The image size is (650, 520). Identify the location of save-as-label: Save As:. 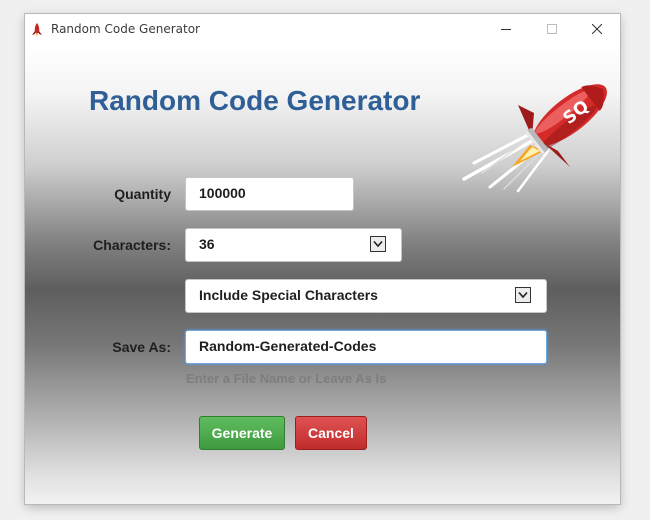
(141, 347).